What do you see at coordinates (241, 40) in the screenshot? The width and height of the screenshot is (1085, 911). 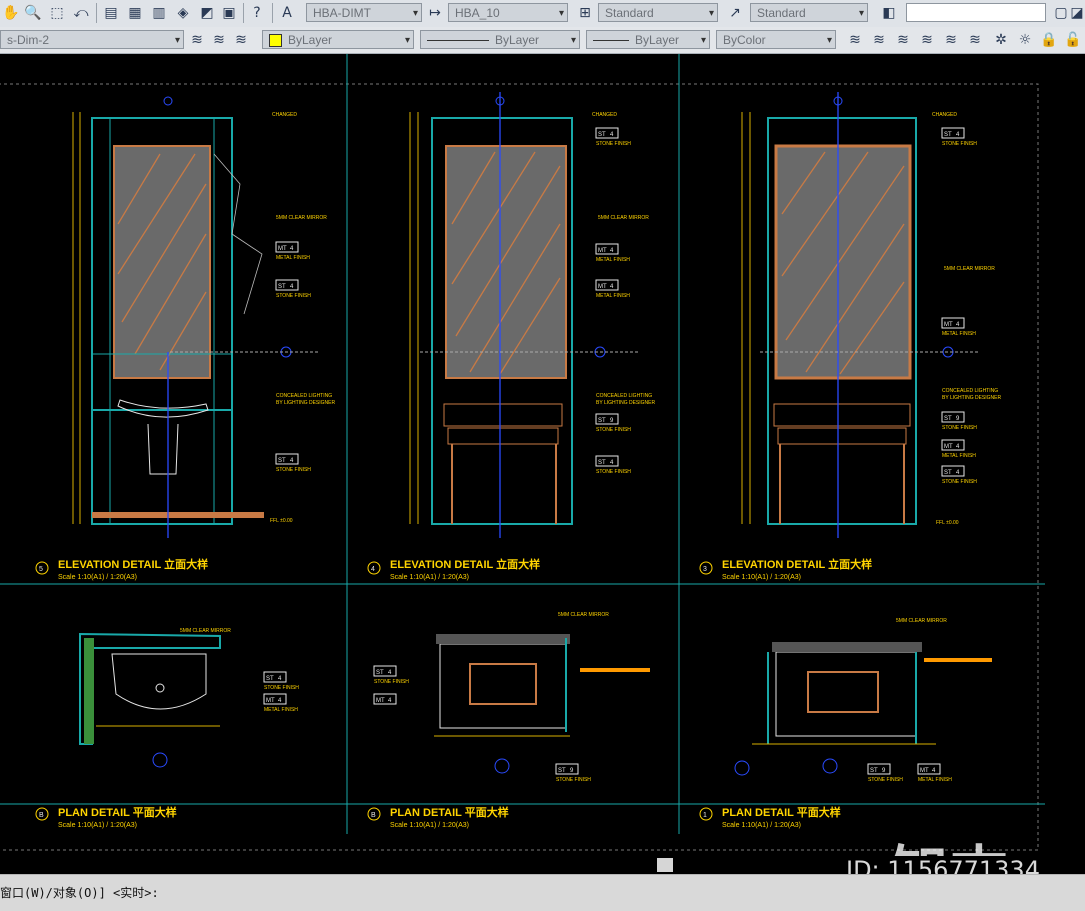 I see `layer-isolate-icon: ≋` at bounding box center [241, 40].